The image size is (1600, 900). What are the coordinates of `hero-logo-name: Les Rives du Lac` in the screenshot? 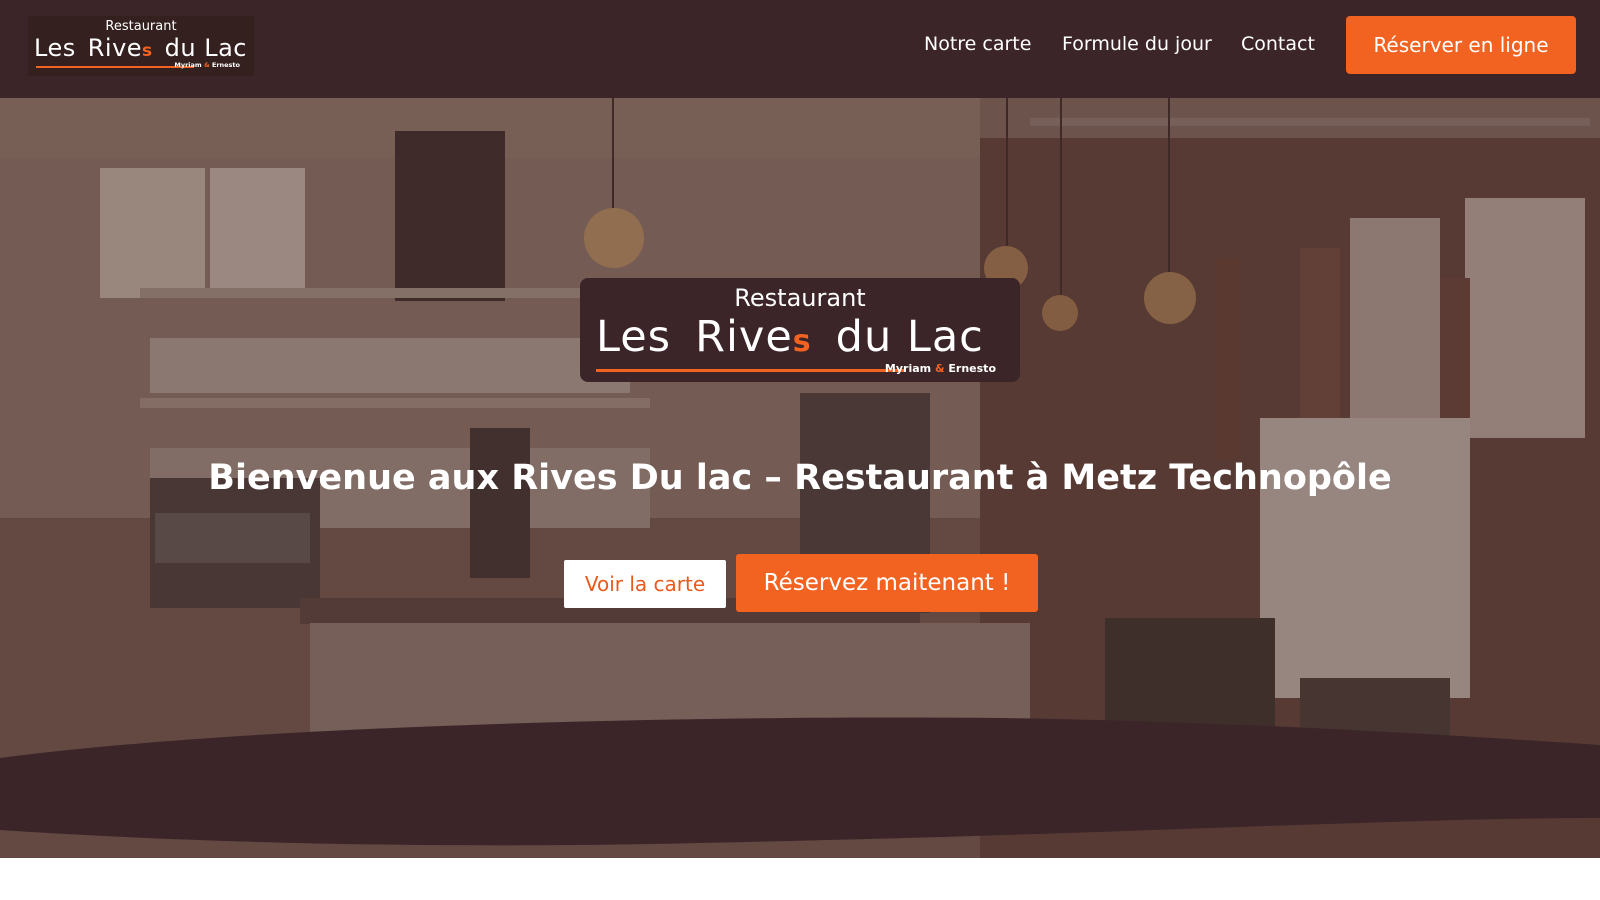 It's located at (790, 337).